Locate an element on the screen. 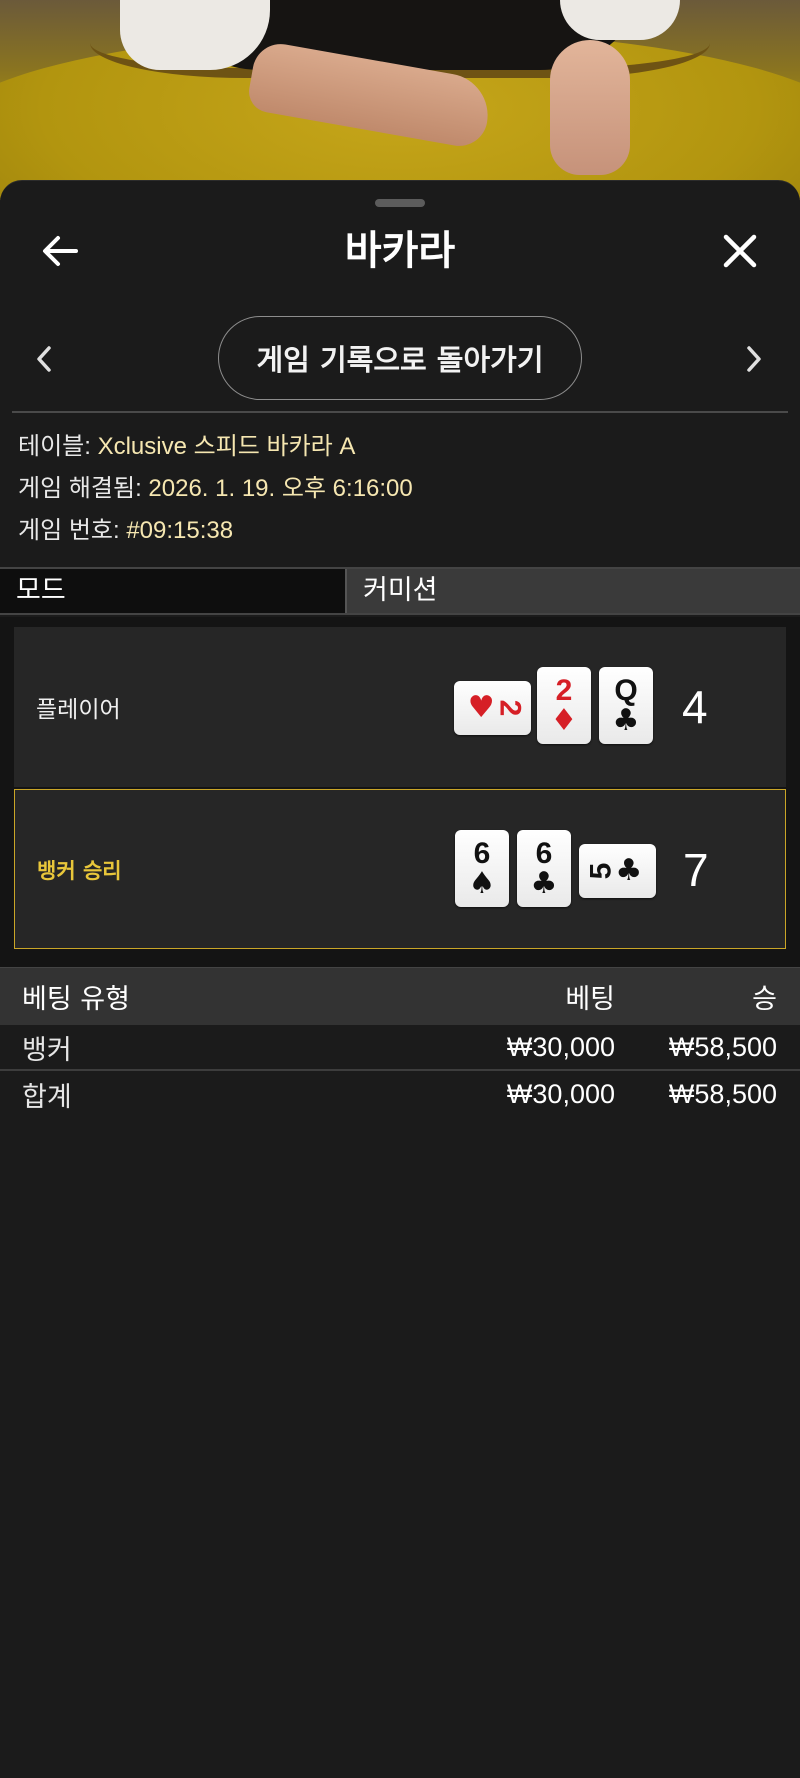 This screenshot has width=800, height=1778. player-score: 4 is located at coordinates (695, 707).